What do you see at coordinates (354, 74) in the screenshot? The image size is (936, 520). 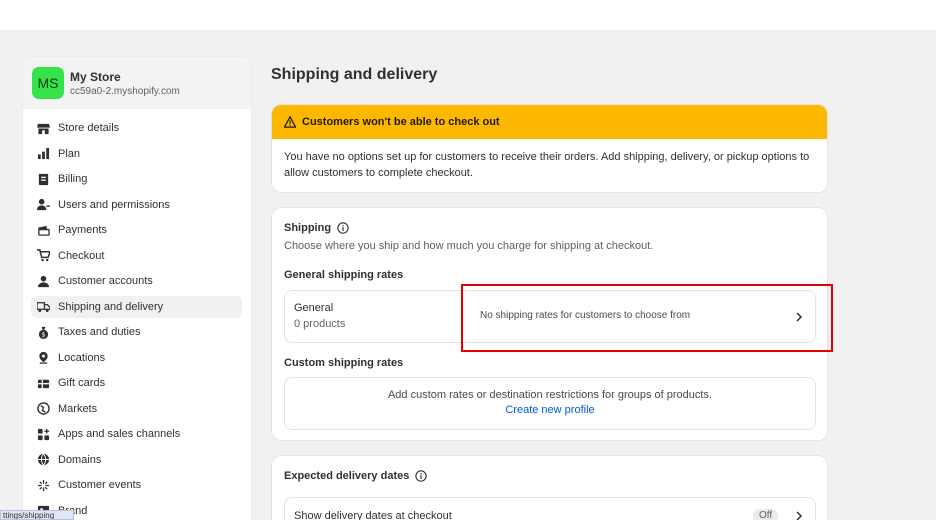 I see `page-title: Shipping and delivery` at bounding box center [354, 74].